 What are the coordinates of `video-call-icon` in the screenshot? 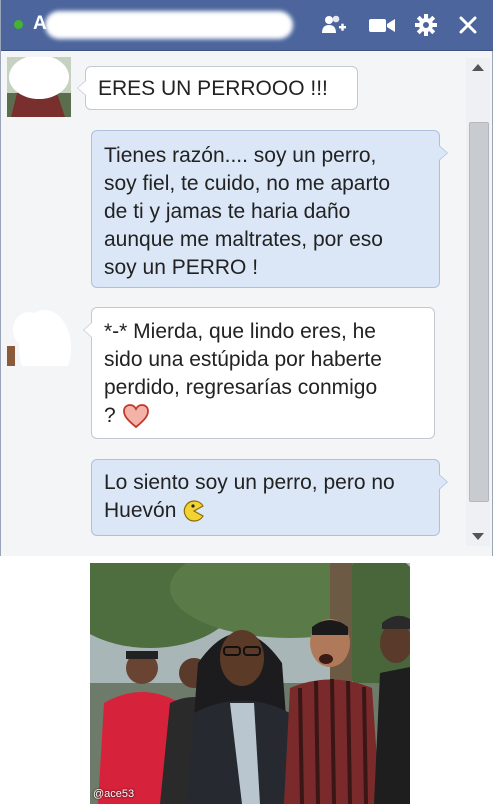 It's located at (382, 25).